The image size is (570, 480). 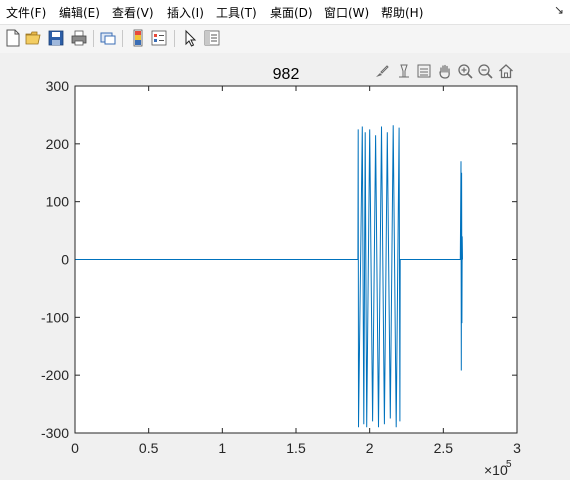 I want to click on menu-help: 帮助(H), so click(x=402, y=12).